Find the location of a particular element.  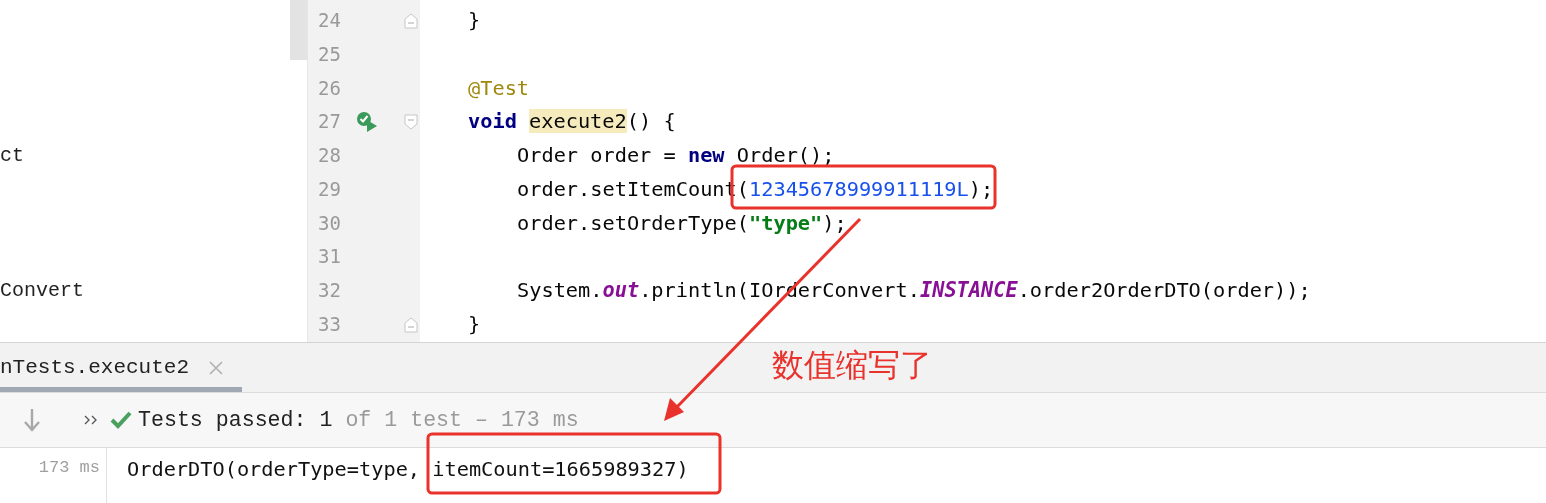

line-number: 28 is located at coordinates (329, 155).